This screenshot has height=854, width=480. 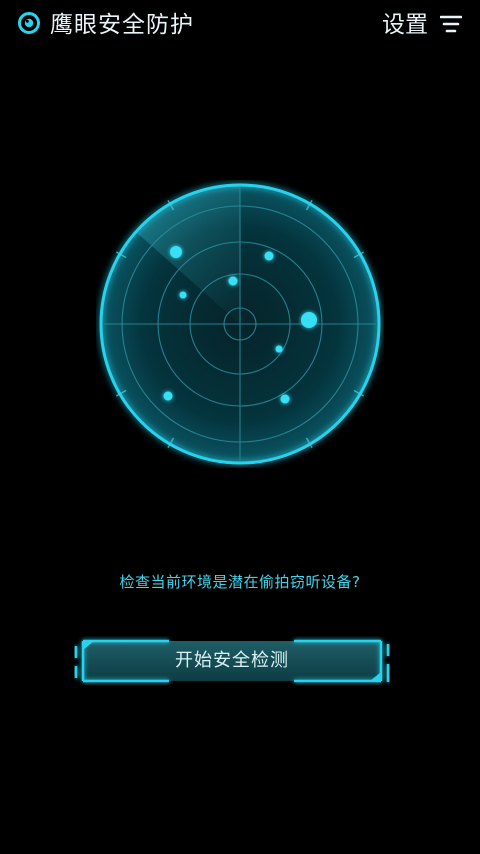 What do you see at coordinates (29, 23) in the screenshot?
I see `eye-logo-icon` at bounding box center [29, 23].